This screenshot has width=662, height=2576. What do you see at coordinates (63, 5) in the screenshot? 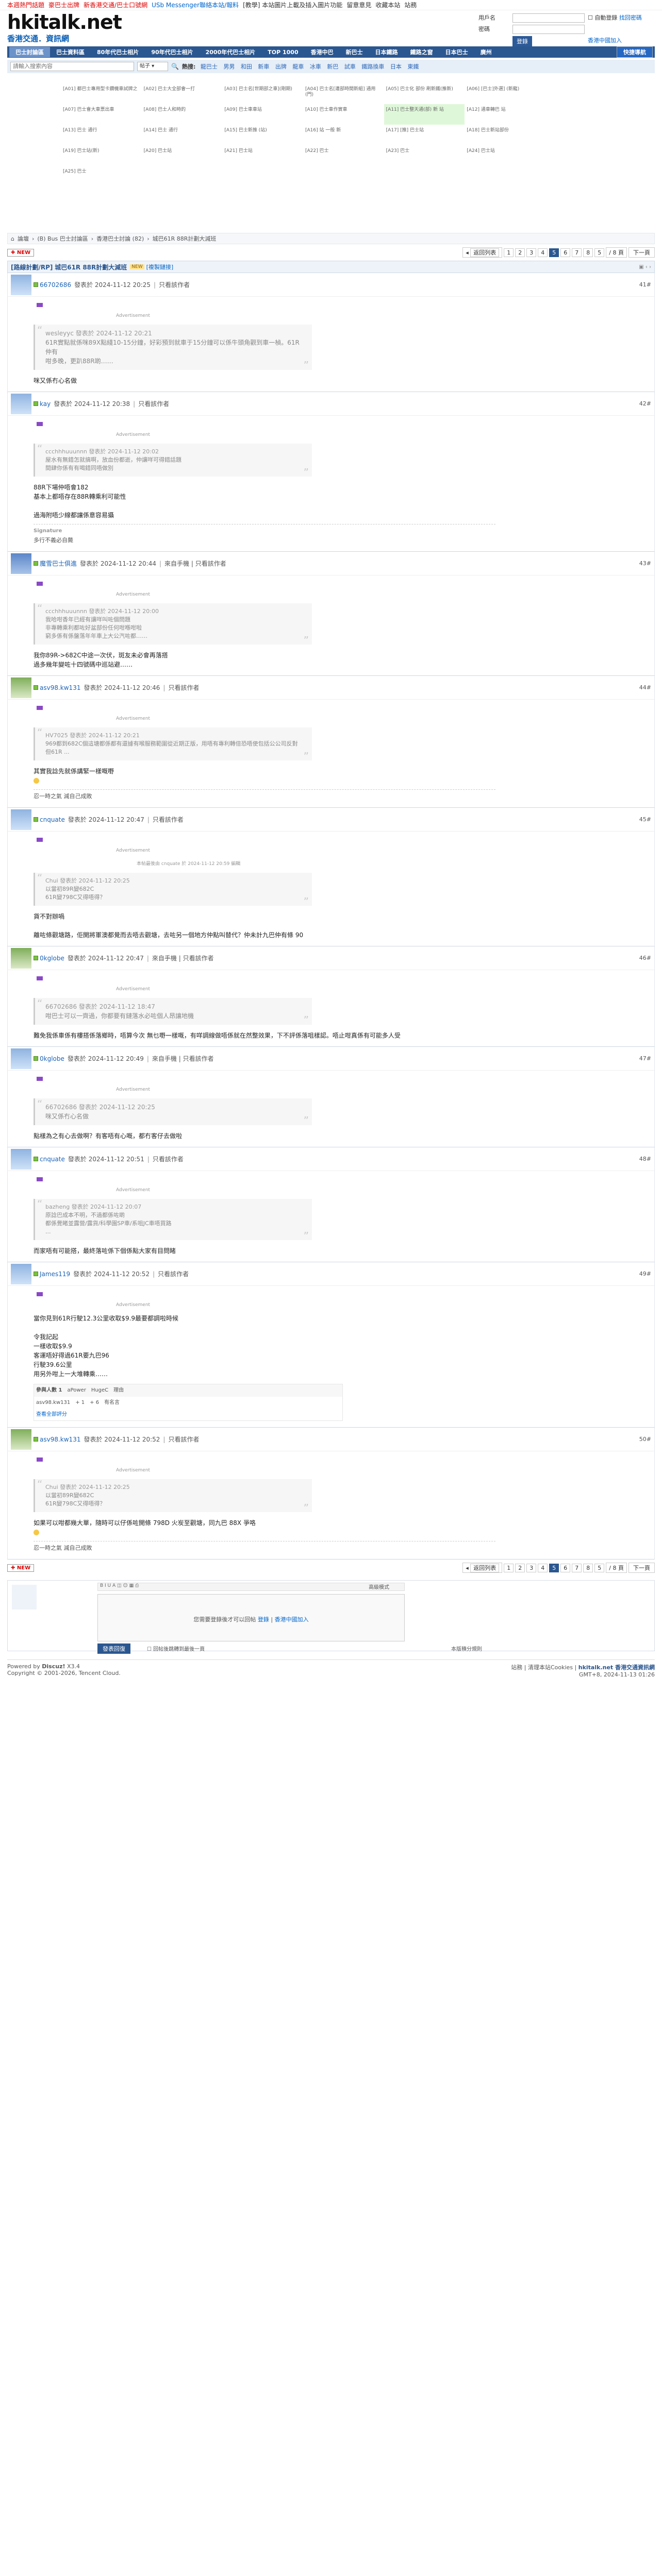
I see `topbar-link-1: 豪巴士出牌` at bounding box center [63, 5].